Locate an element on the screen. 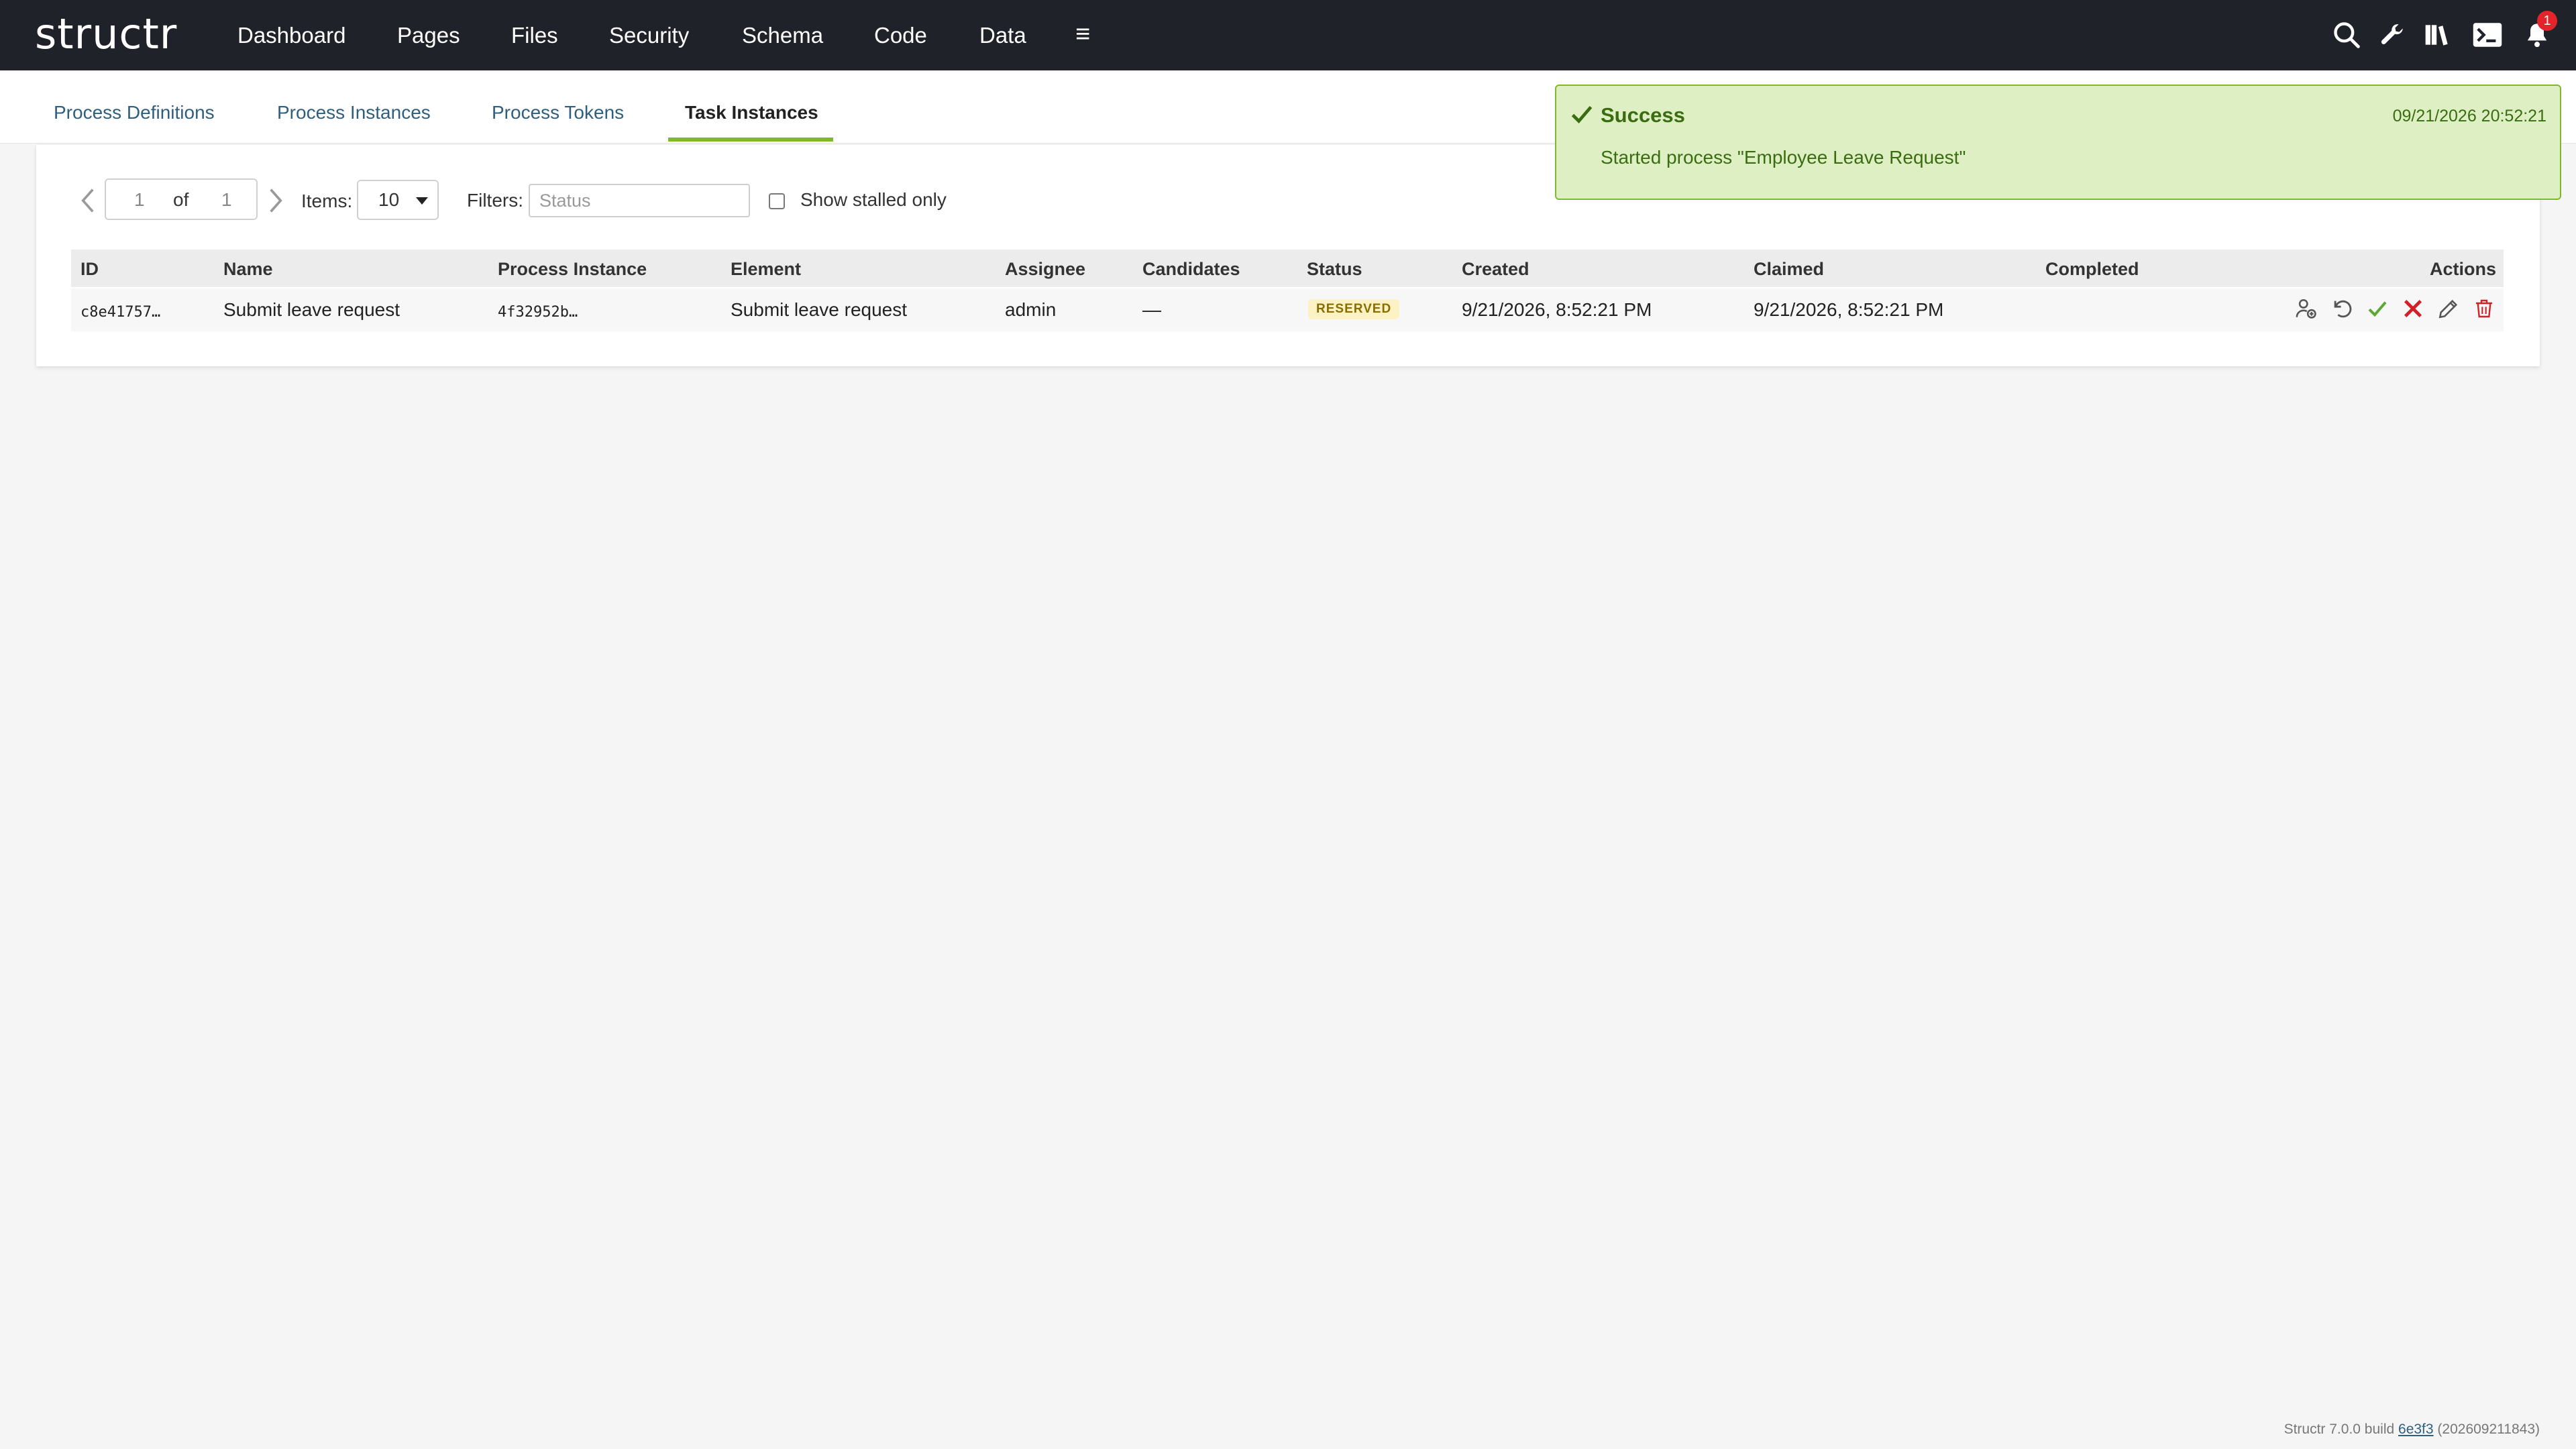  undo-icon is located at coordinates (2341, 308).